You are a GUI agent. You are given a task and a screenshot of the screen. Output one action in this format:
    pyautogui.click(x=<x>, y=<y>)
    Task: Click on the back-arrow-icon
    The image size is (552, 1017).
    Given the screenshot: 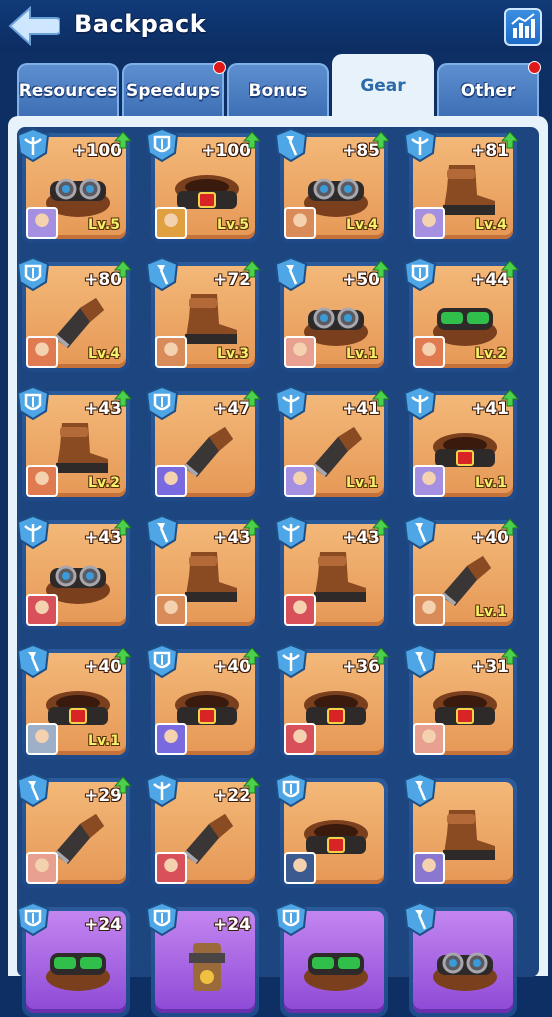 What is the action you would take?
    pyautogui.click(x=34, y=26)
    